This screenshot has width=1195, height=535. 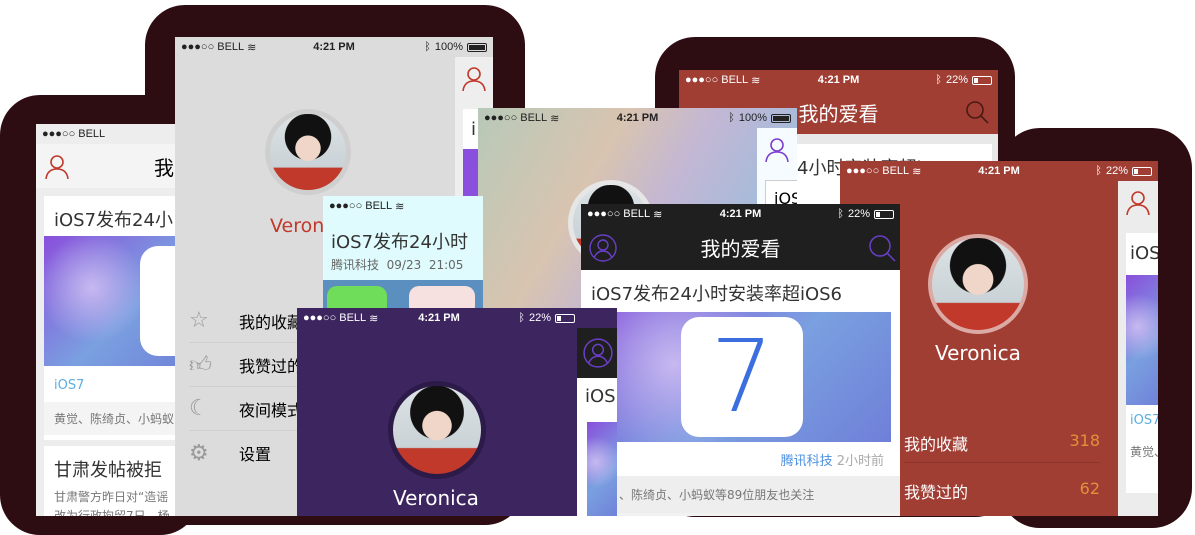 What do you see at coordinates (1138, 348) in the screenshot?
I see `main-panel-peek: iOS iOS7 黄觉、陈绮贞、小蚂蚁` at bounding box center [1138, 348].